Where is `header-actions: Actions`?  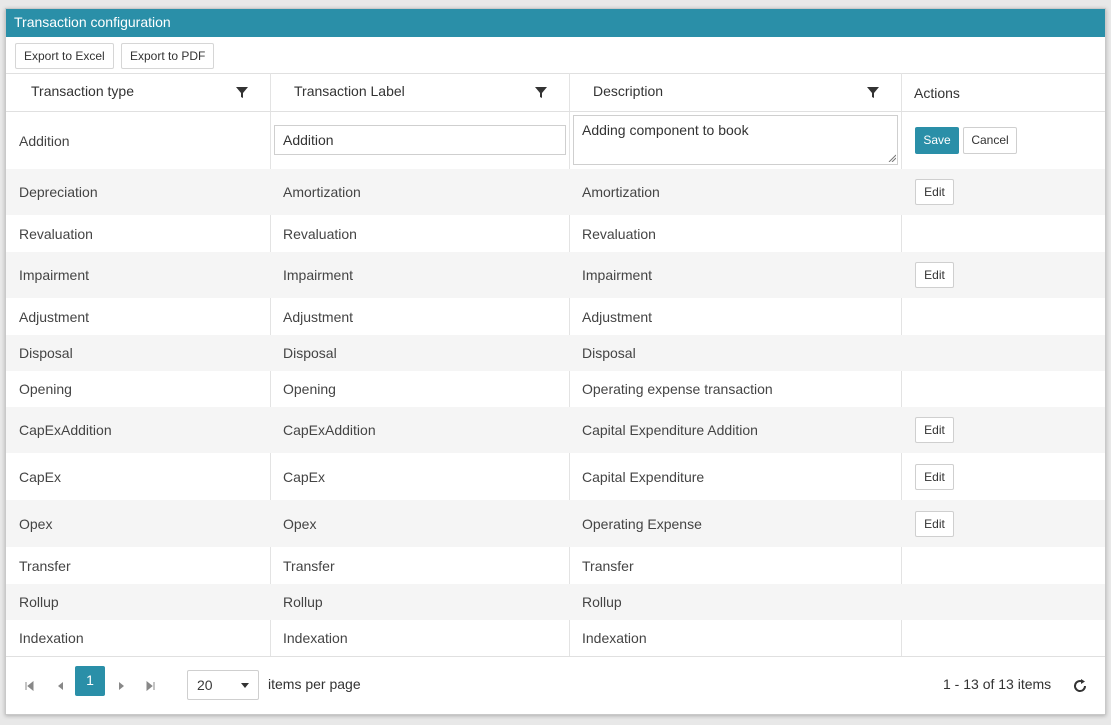 header-actions: Actions is located at coordinates (937, 93).